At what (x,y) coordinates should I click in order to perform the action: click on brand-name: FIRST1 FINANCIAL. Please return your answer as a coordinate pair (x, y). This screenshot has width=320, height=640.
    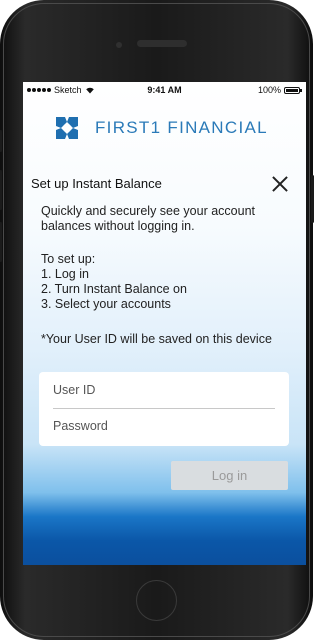
    Looking at the image, I should click on (181, 127).